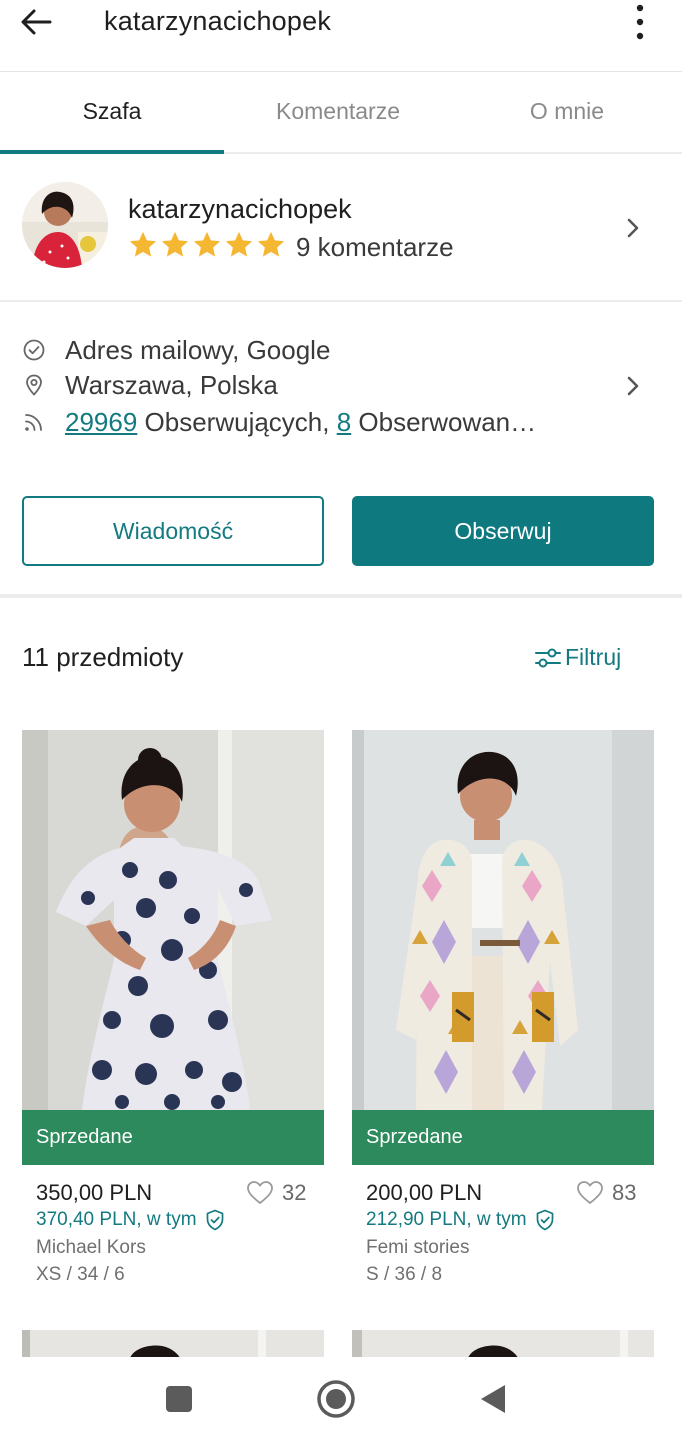 This screenshot has height=1440, width=682. I want to click on item-price-total: 212,90 PLN, w tym, so click(460, 1220).